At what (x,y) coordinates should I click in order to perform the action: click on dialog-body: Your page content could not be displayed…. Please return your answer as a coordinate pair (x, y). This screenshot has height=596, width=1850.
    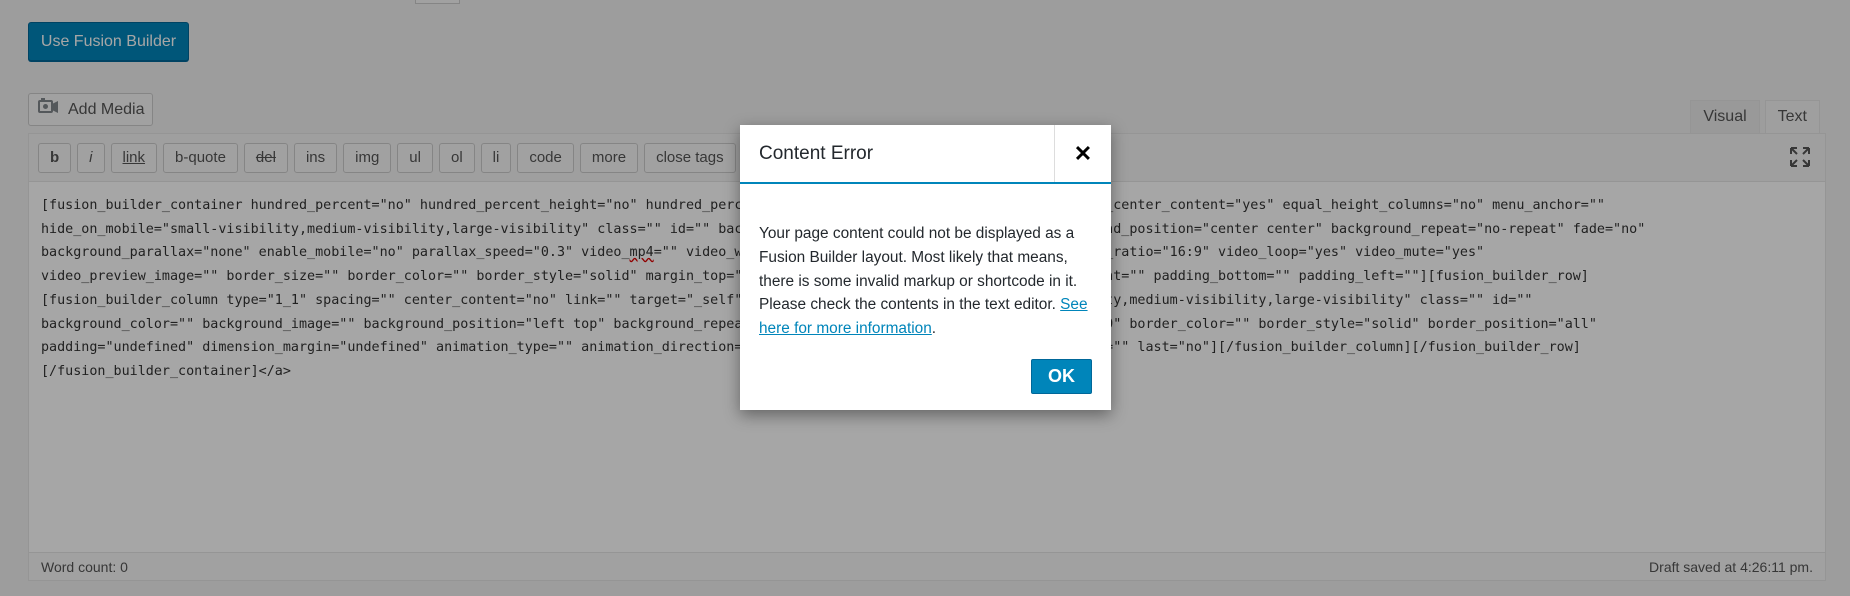
    Looking at the image, I should click on (925, 262).